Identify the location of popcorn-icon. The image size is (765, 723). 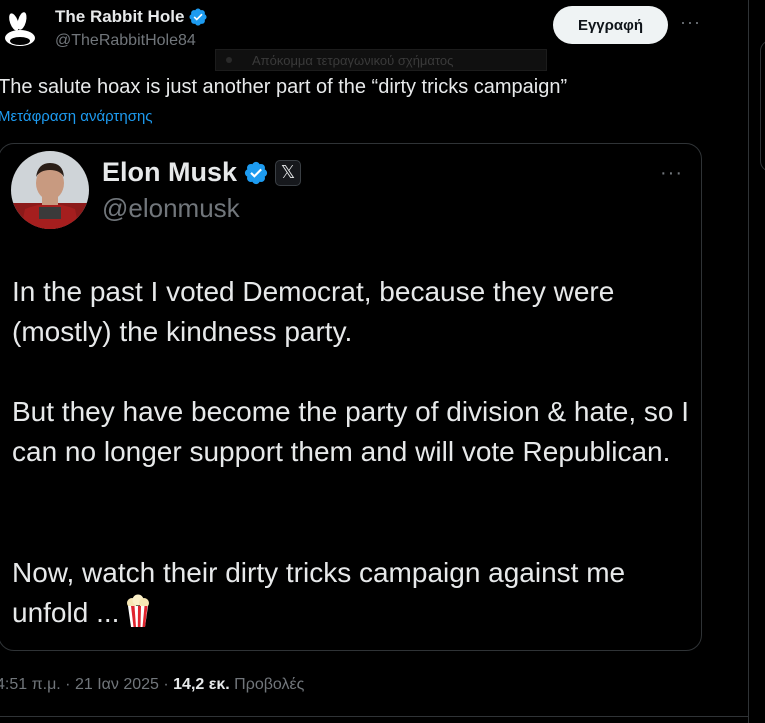
(138, 610).